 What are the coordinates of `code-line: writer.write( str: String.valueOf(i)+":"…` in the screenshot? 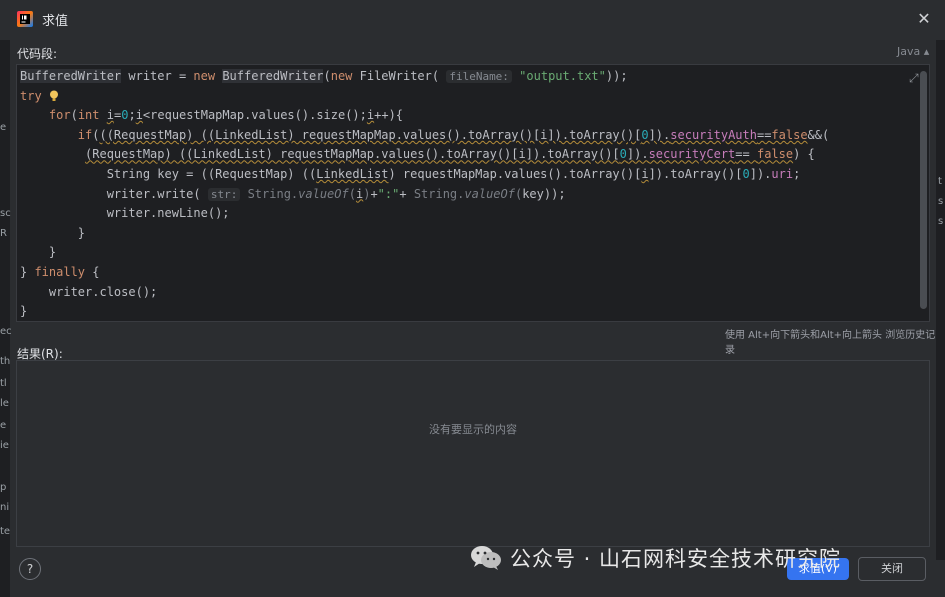 It's located at (293, 193).